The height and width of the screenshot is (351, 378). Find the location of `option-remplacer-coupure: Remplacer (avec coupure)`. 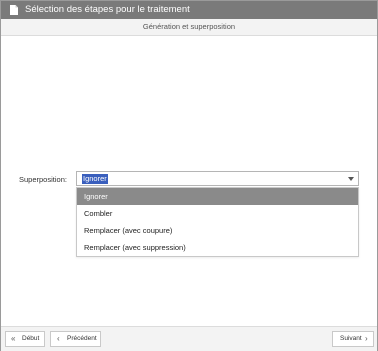

option-remplacer-coupure: Remplacer (avec coupure) is located at coordinates (217, 230).